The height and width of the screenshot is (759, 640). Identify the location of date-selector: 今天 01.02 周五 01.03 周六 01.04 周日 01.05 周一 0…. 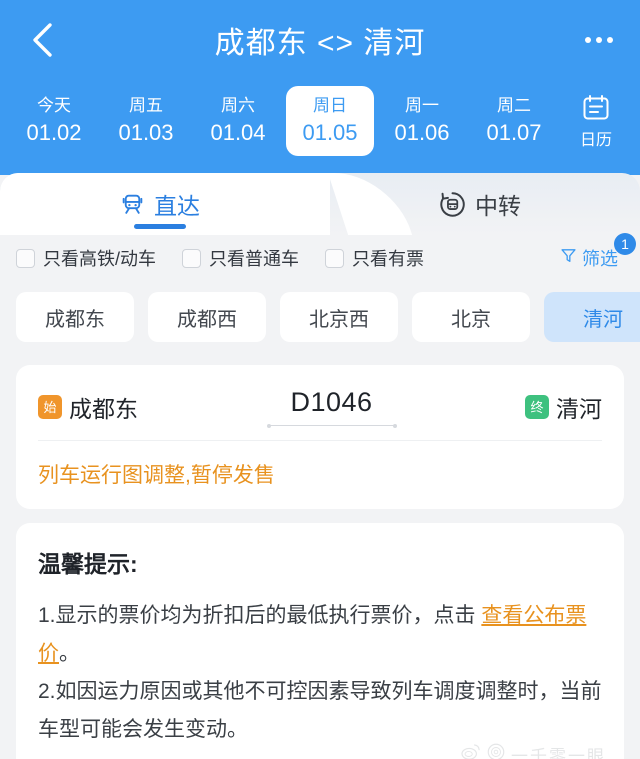
(320, 121).